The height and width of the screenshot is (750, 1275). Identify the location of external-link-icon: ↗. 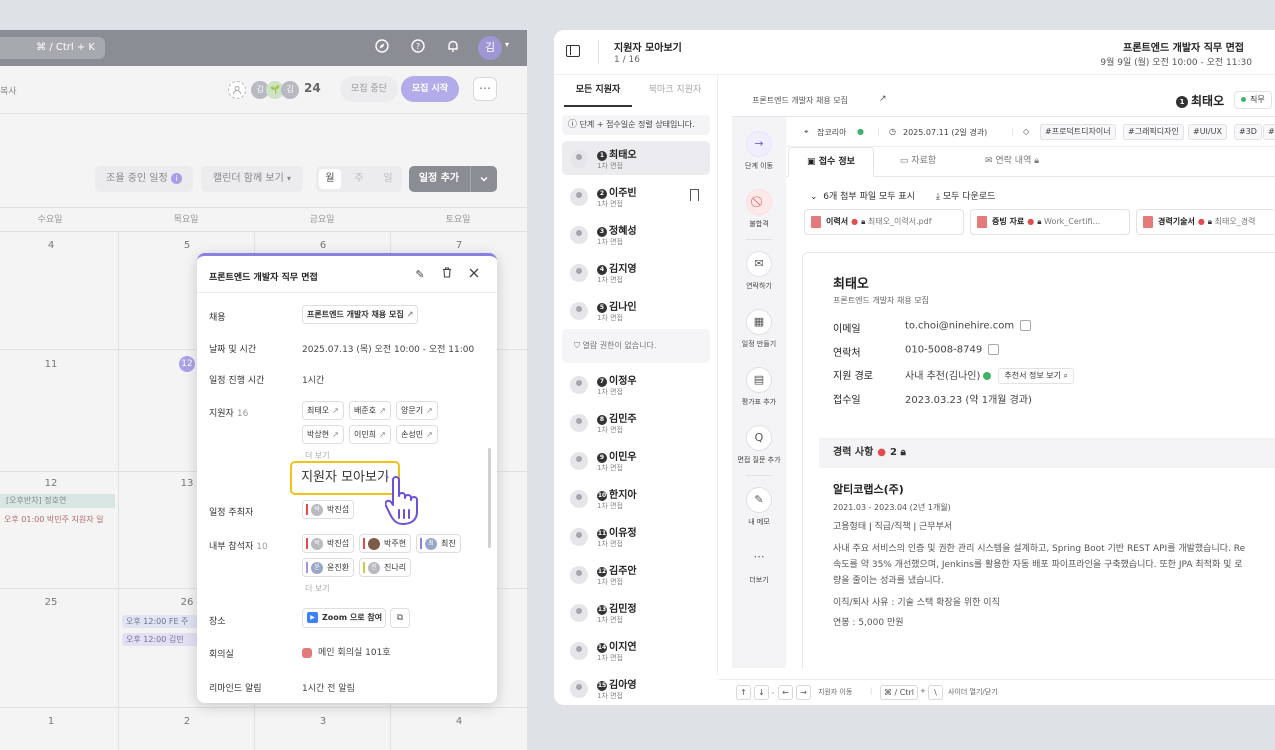
(883, 99).